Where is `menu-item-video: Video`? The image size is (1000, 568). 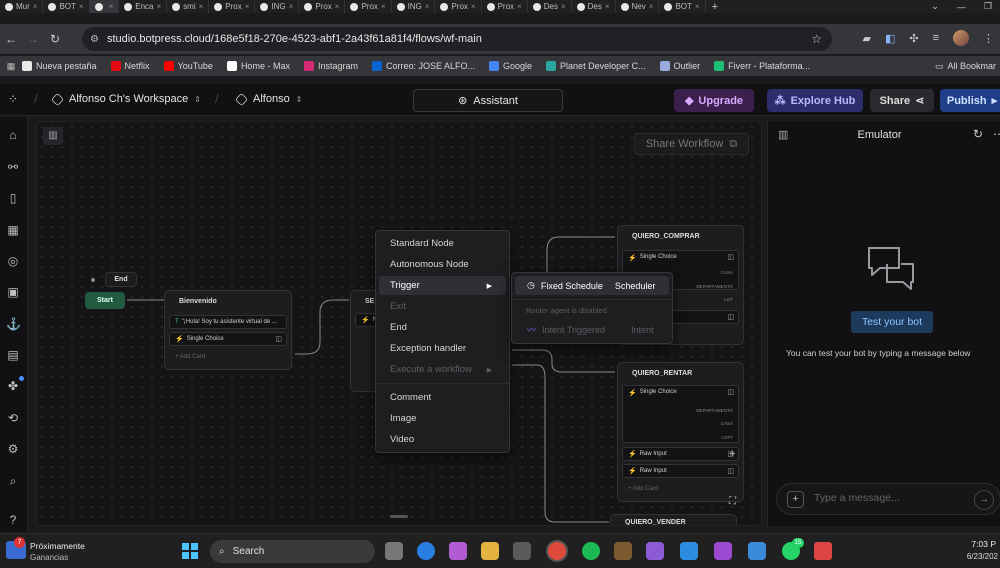 menu-item-video: Video is located at coordinates (442, 439).